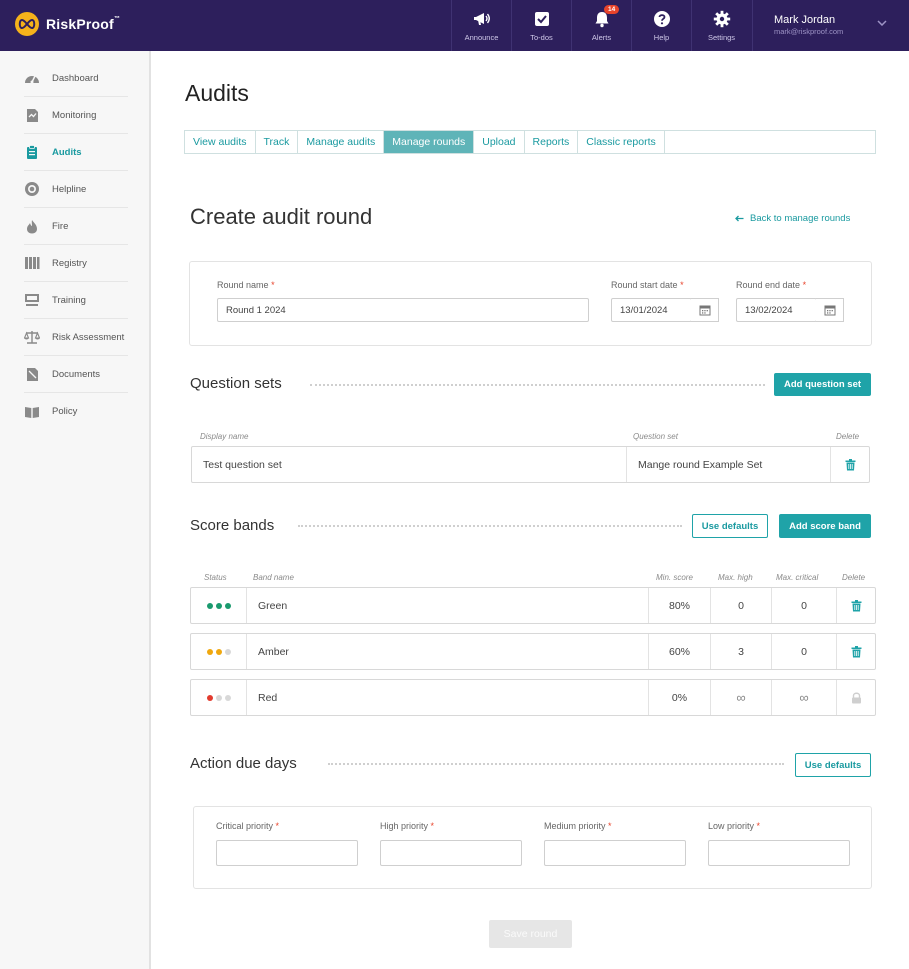 The image size is (909, 969). I want to click on user-menu: Mark Jordan mark@riskproof.com, so click(830, 25).